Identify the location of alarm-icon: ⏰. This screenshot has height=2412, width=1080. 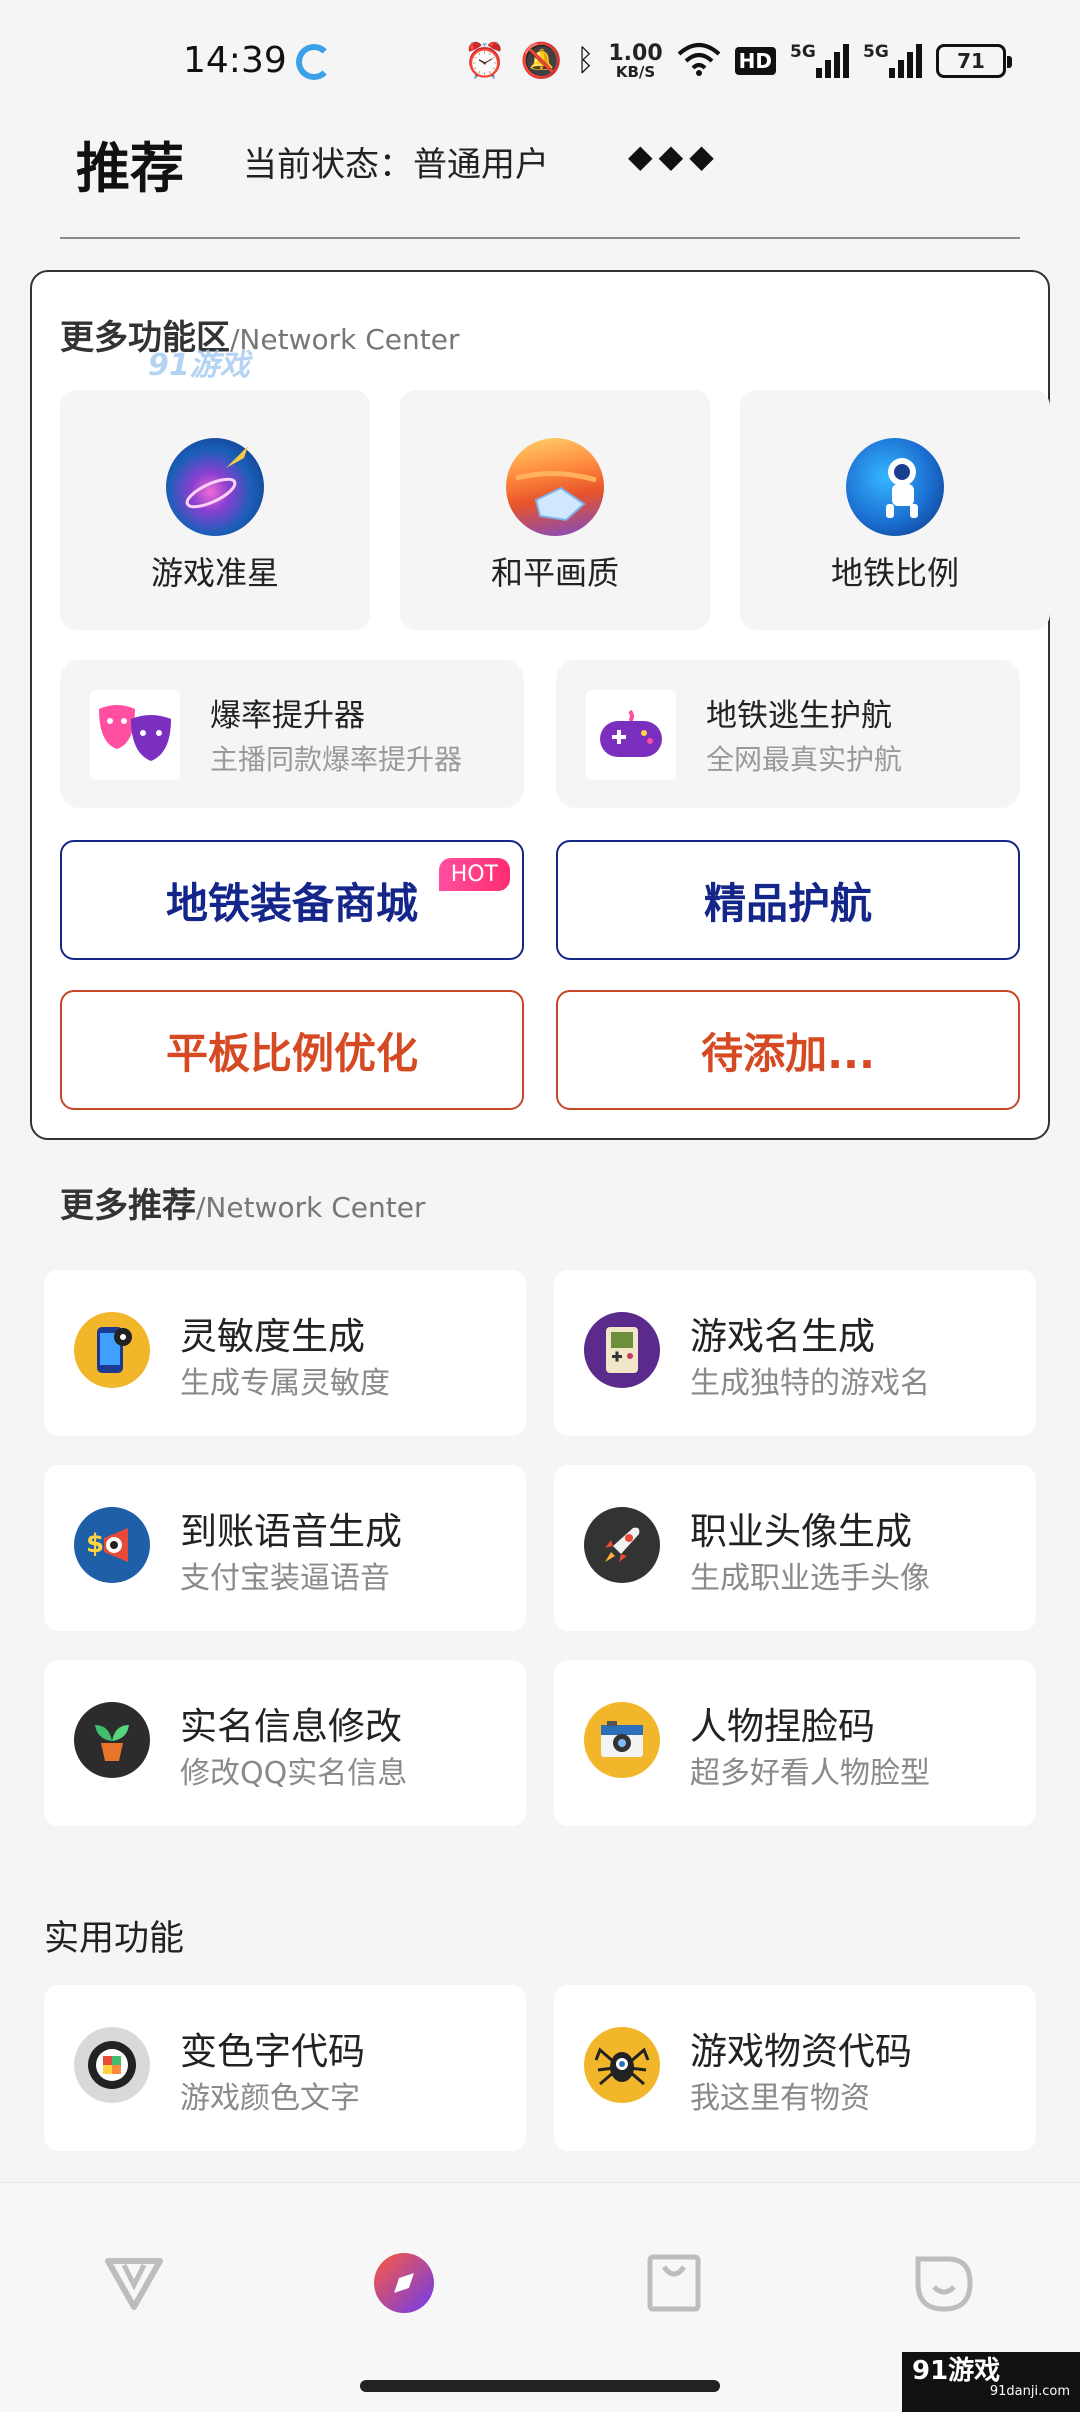
(485, 61).